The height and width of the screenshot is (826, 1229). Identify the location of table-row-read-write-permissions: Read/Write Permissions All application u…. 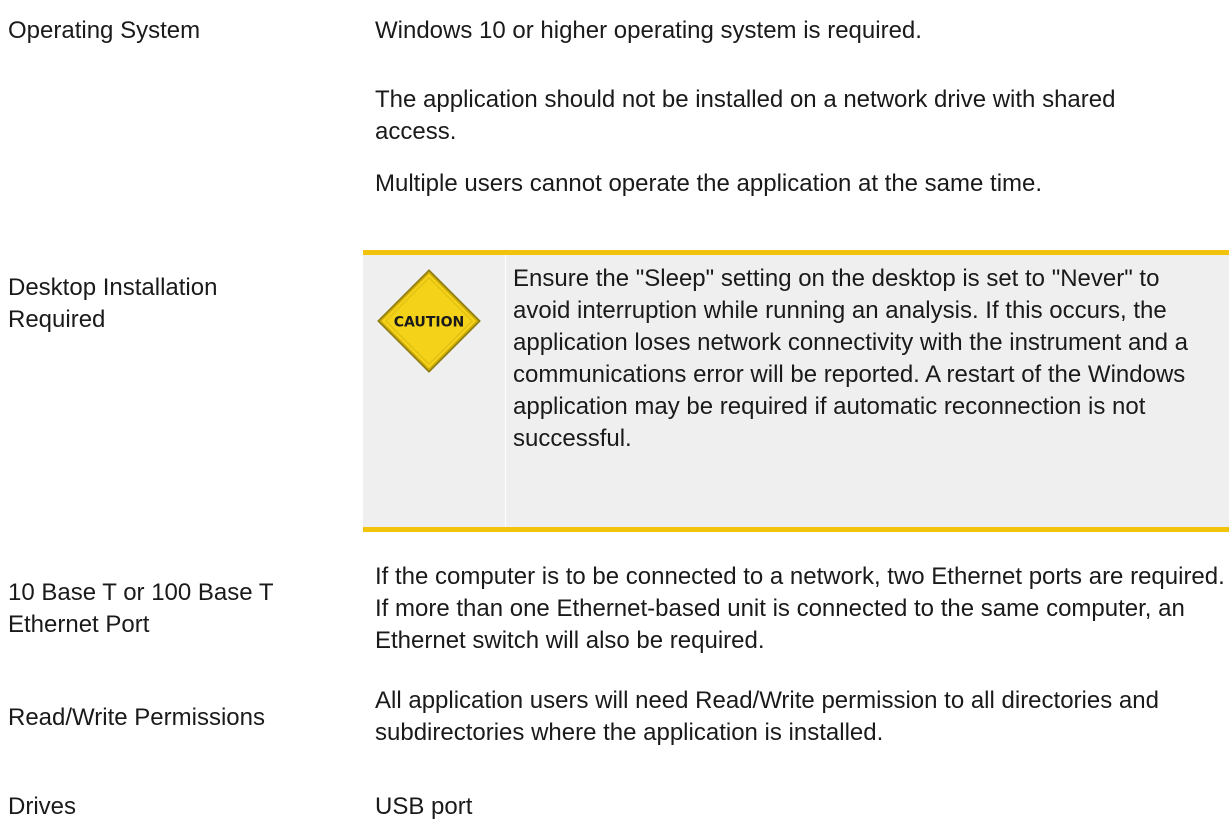
(614, 719).